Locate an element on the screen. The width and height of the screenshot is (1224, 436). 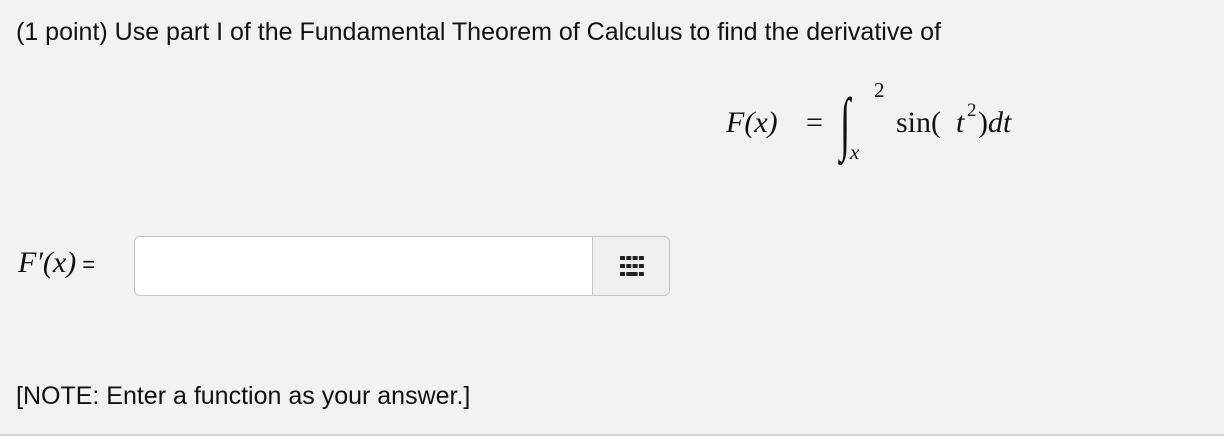
formula-equals: = is located at coordinates (814, 122).